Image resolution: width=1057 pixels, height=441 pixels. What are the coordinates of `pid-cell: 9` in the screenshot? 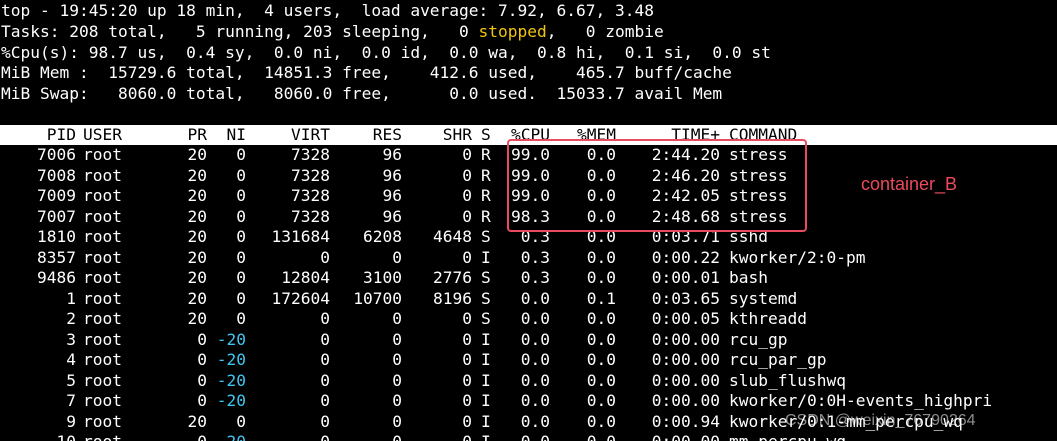 It's located at (71, 421).